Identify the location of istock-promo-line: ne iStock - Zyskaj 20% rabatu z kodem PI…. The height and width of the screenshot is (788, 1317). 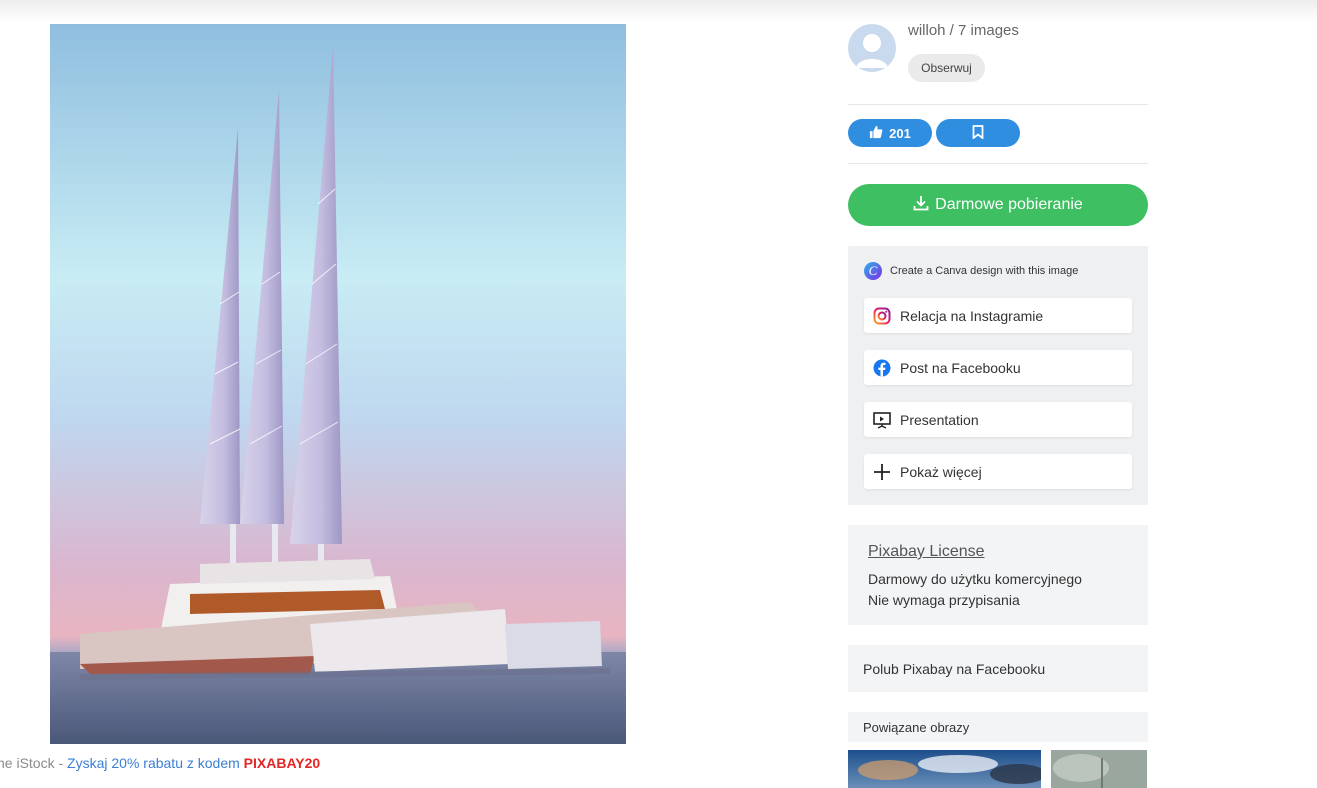
(160, 763).